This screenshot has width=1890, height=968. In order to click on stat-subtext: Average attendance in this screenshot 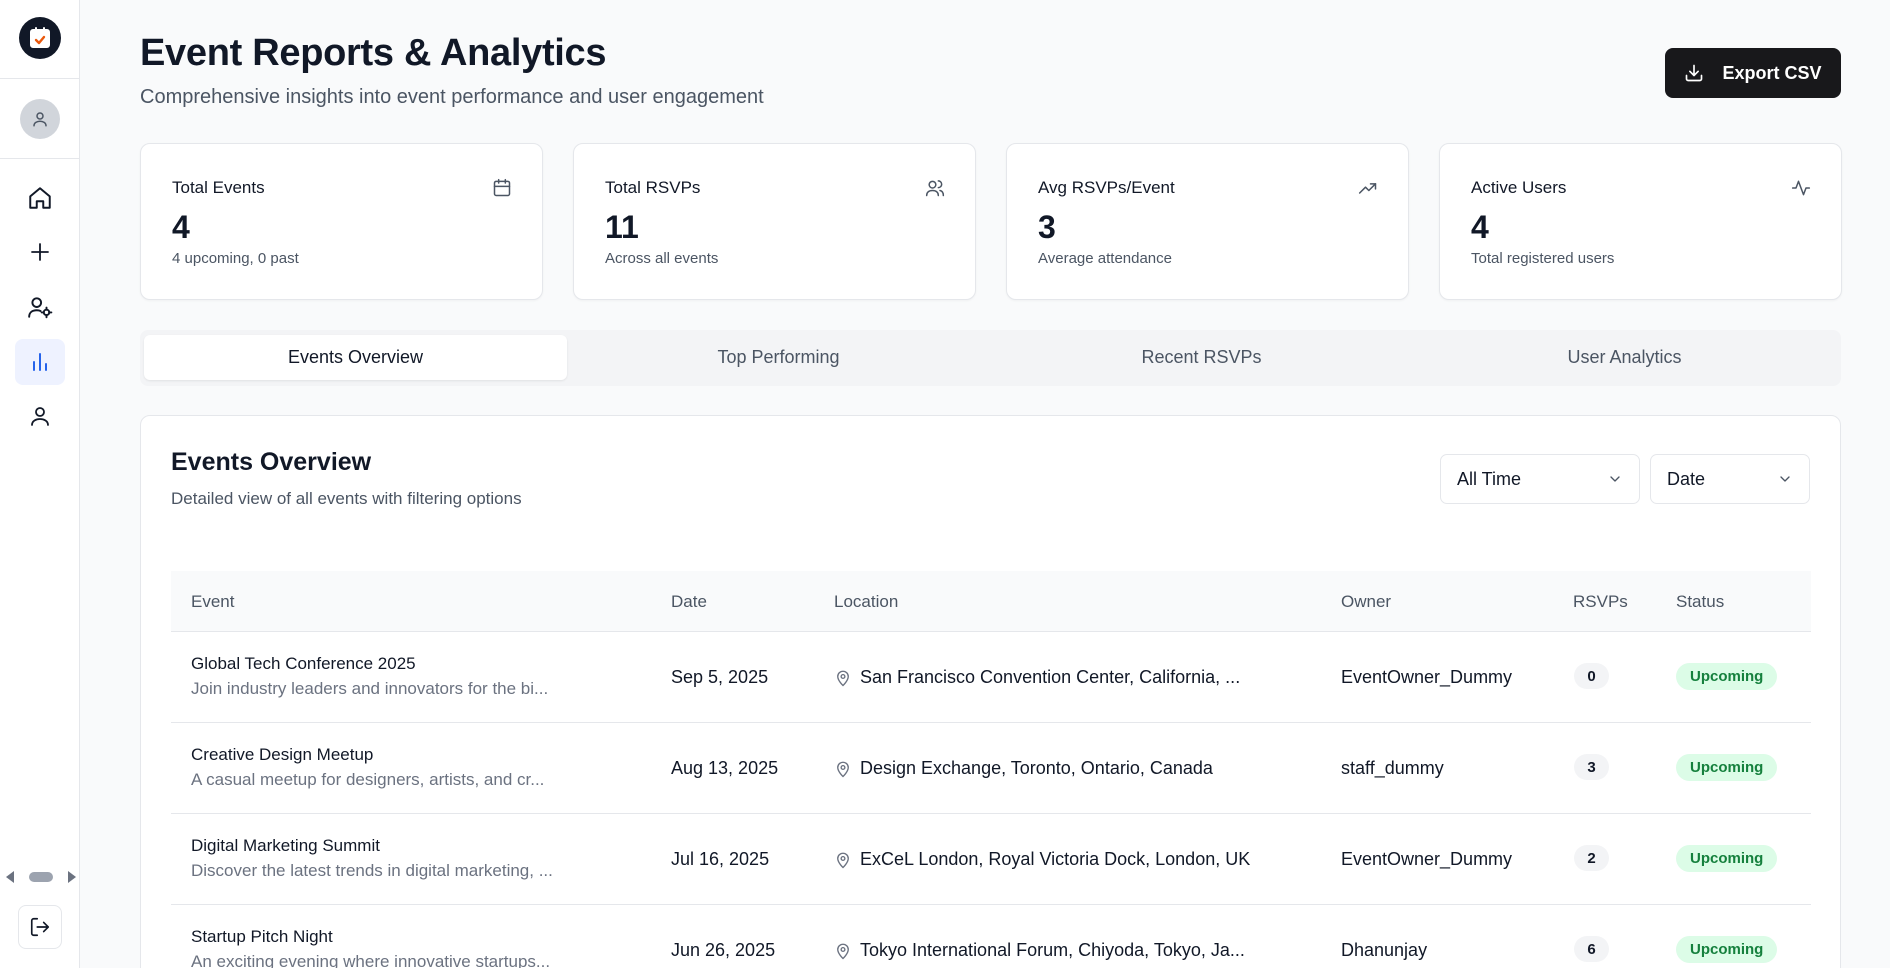, I will do `click(1105, 258)`.